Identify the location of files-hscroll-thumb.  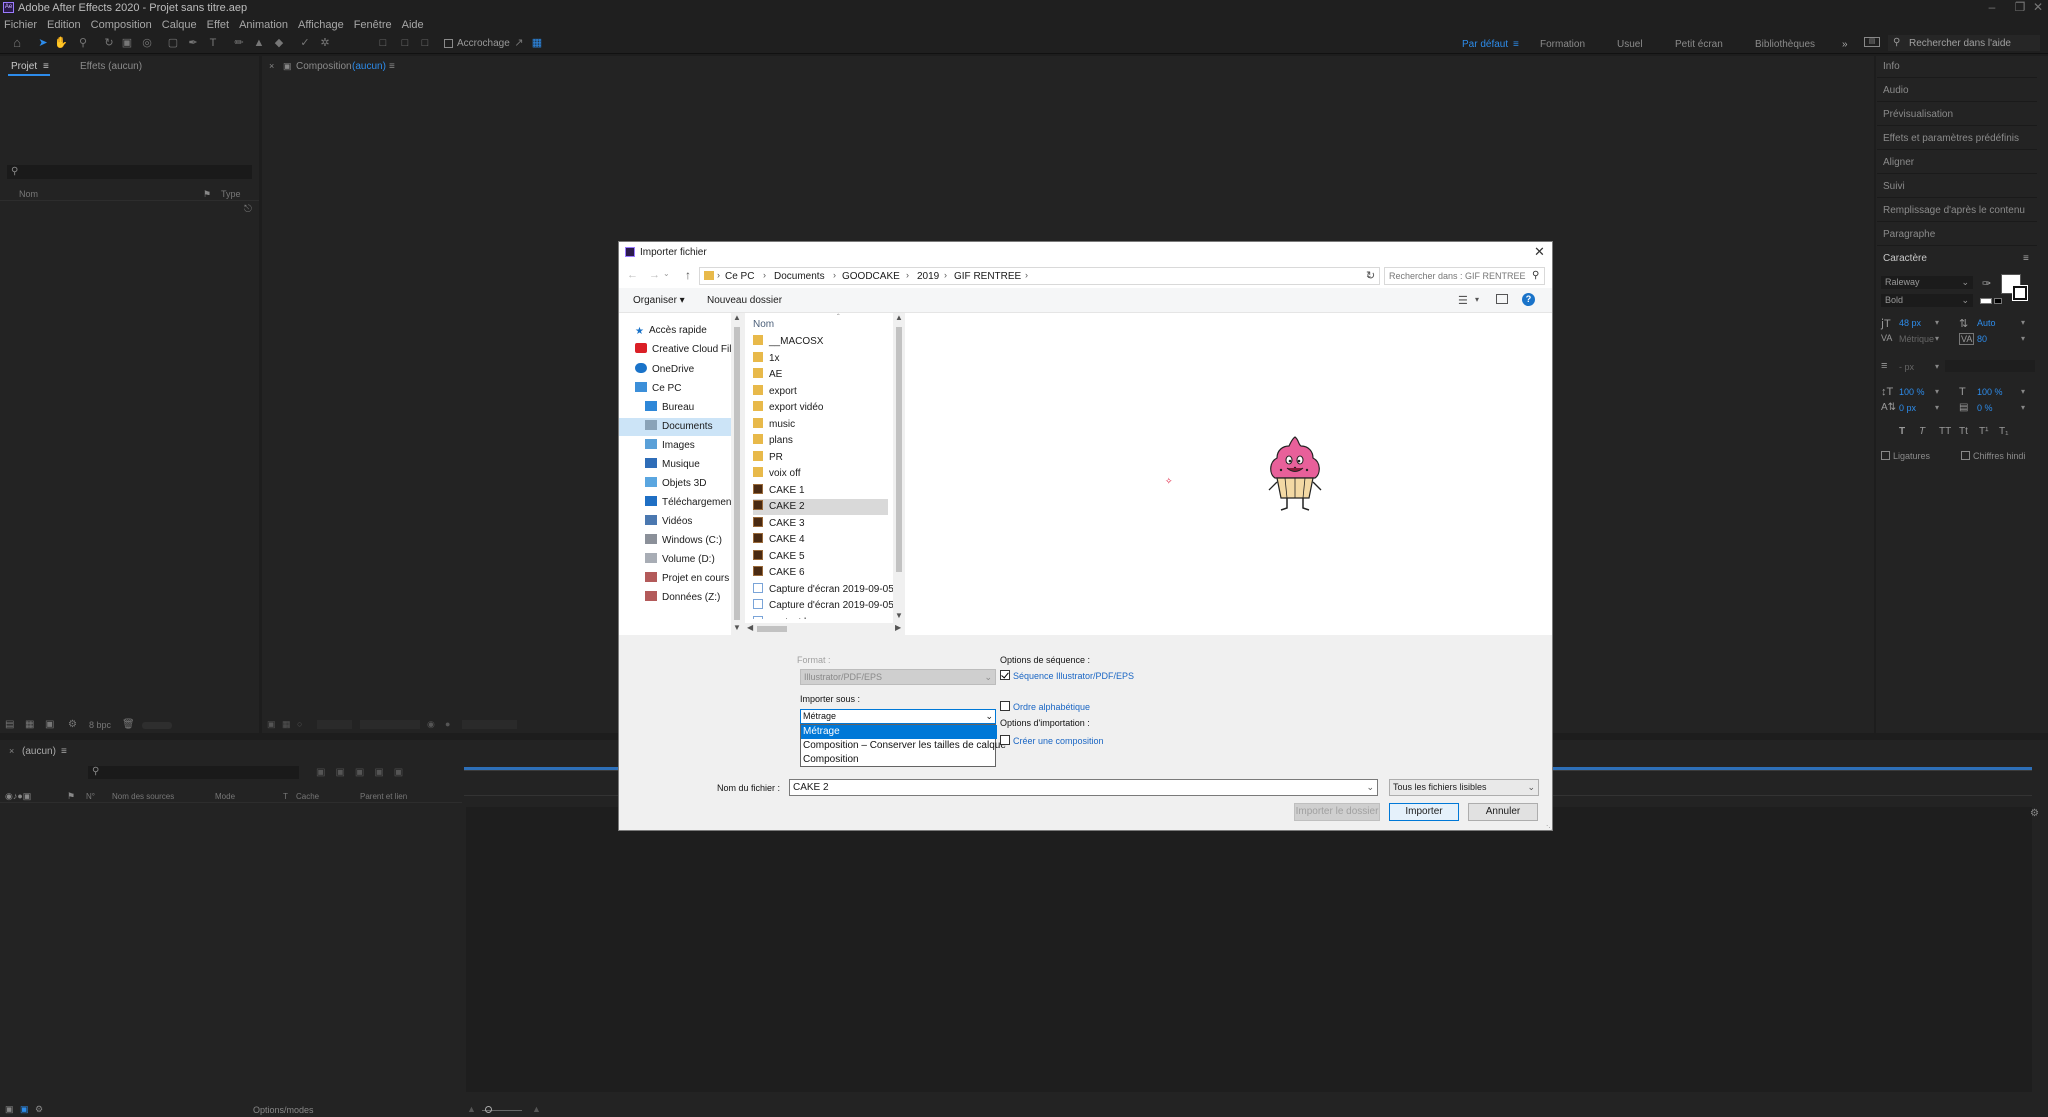
(772, 629).